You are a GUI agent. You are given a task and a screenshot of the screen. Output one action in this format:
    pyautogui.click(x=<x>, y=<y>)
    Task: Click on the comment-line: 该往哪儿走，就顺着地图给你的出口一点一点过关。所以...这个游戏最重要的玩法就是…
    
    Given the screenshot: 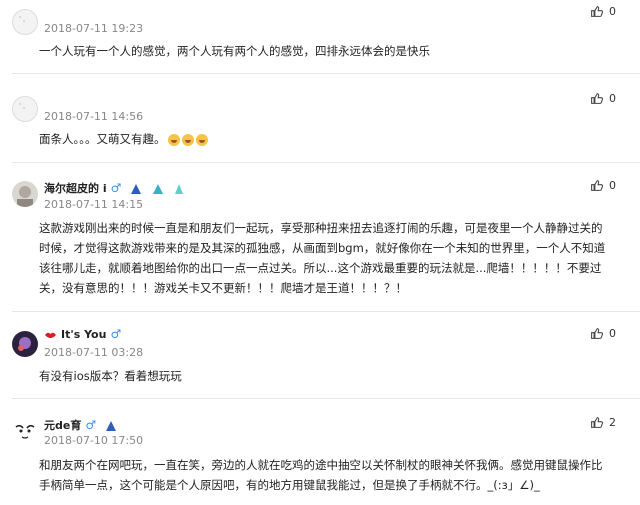 What is the action you would take?
    pyautogui.click(x=320, y=268)
    